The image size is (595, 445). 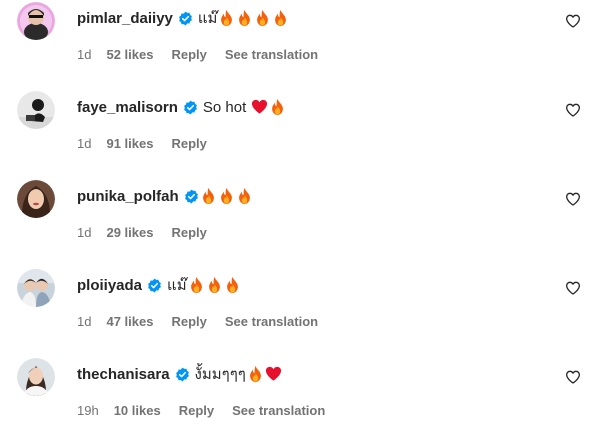 I want to click on username: faye_malisorn, so click(x=127, y=107).